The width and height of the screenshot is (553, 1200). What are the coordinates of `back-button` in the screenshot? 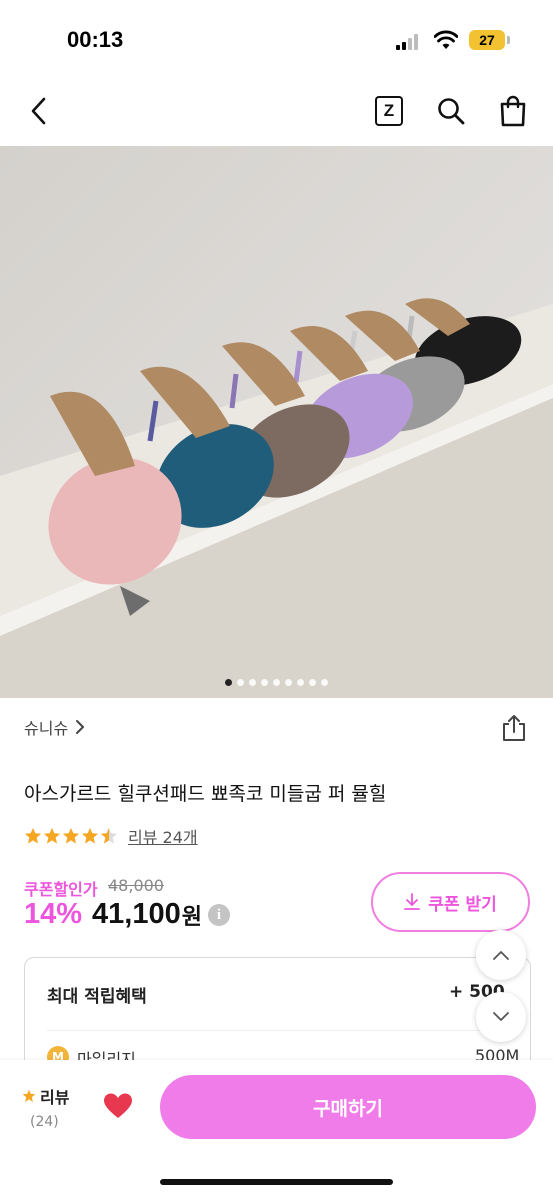 It's located at (39, 111).